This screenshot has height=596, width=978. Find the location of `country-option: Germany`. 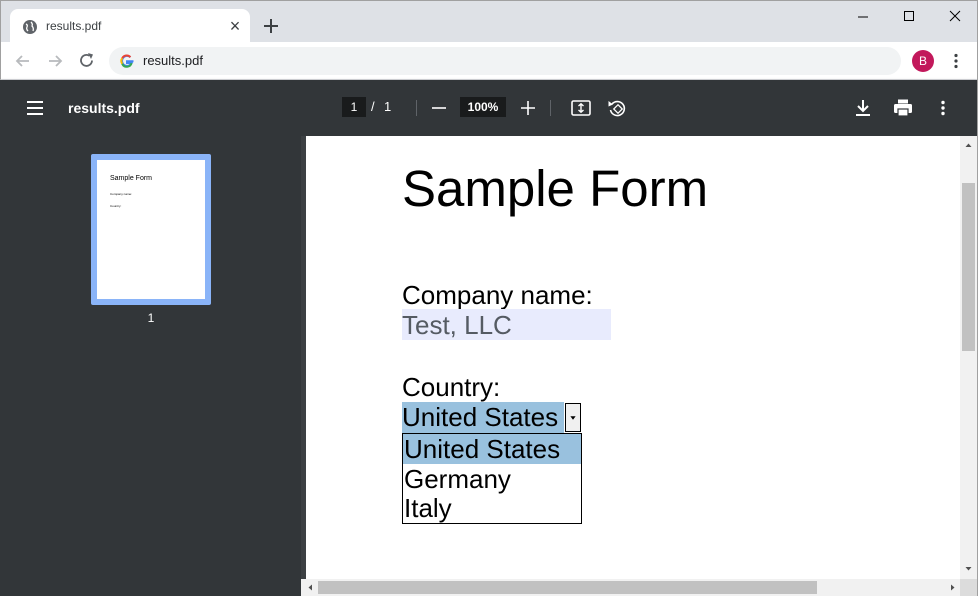

country-option: Germany is located at coordinates (492, 479).